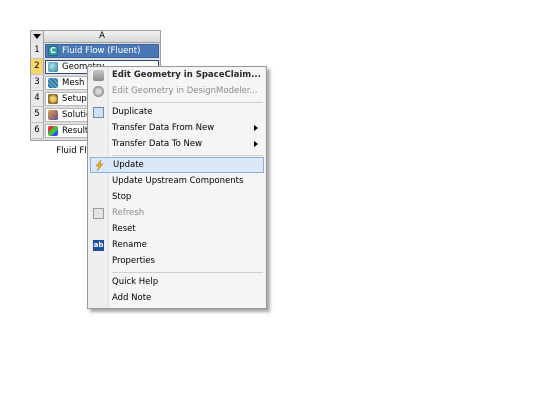 This screenshot has height=418, width=554. Describe the element at coordinates (53, 99) in the screenshot. I see `setup-icon` at that location.